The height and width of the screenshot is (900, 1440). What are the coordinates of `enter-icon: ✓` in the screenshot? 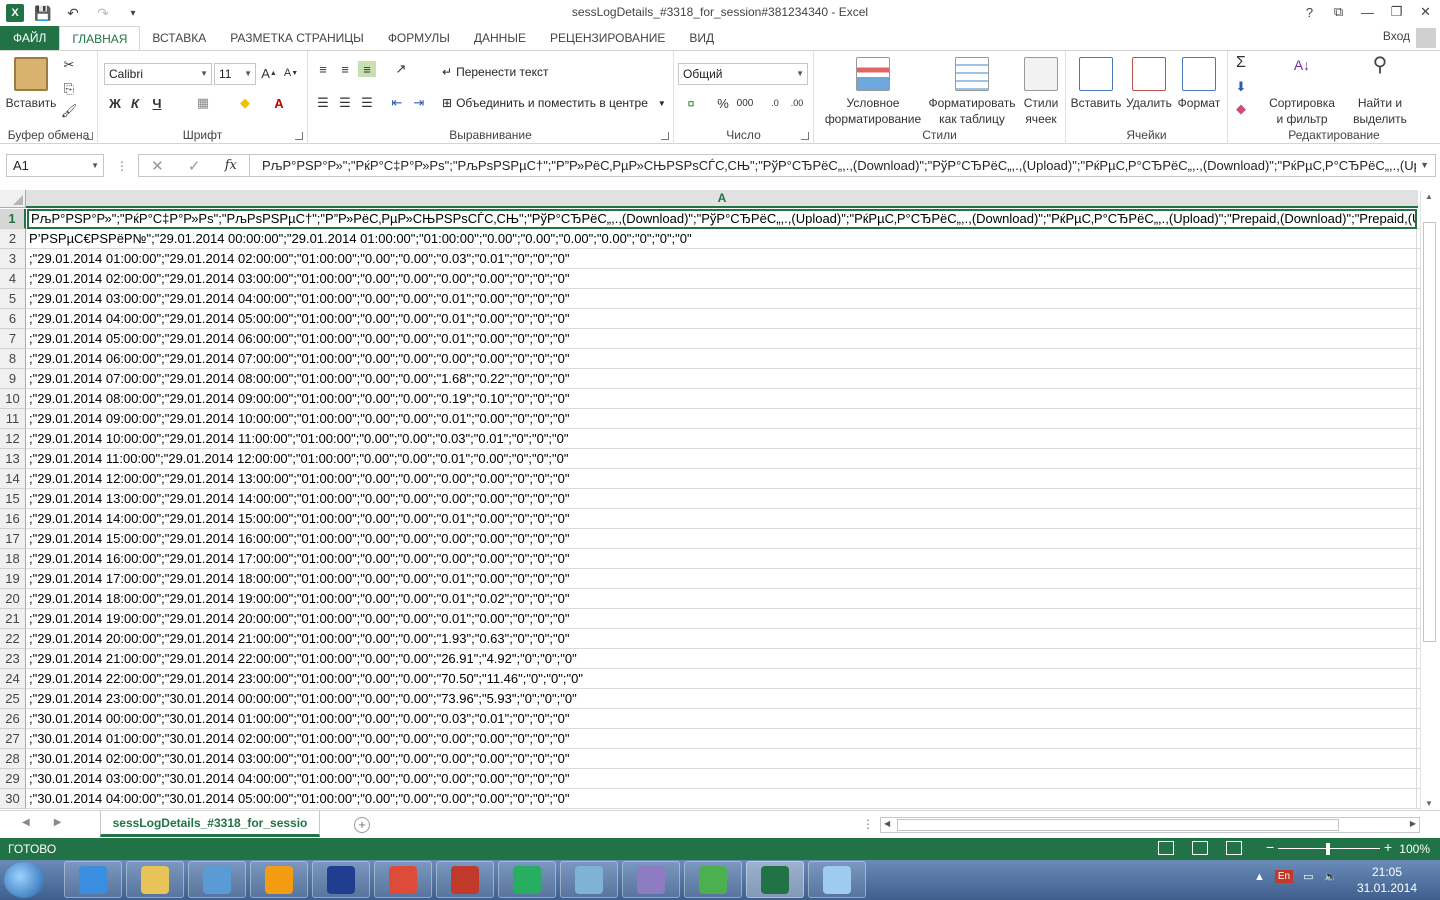 It's located at (194, 166).